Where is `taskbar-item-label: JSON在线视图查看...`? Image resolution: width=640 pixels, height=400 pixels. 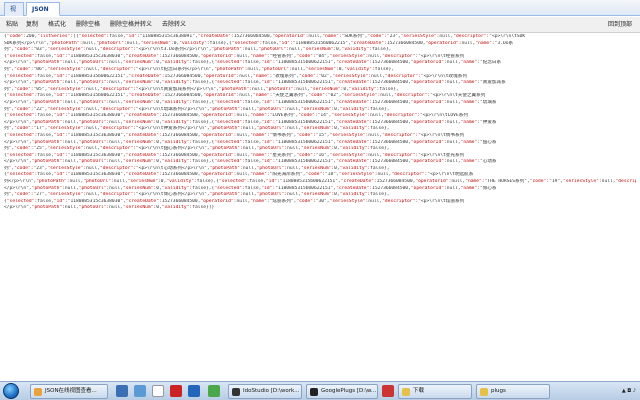 taskbar-item-label: JSON在线视图查看... is located at coordinates (71, 391).